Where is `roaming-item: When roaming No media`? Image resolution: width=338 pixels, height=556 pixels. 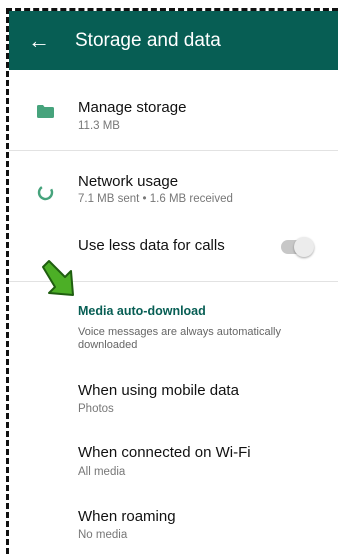
roaming-item: When roaming No media is located at coordinates (173, 523).